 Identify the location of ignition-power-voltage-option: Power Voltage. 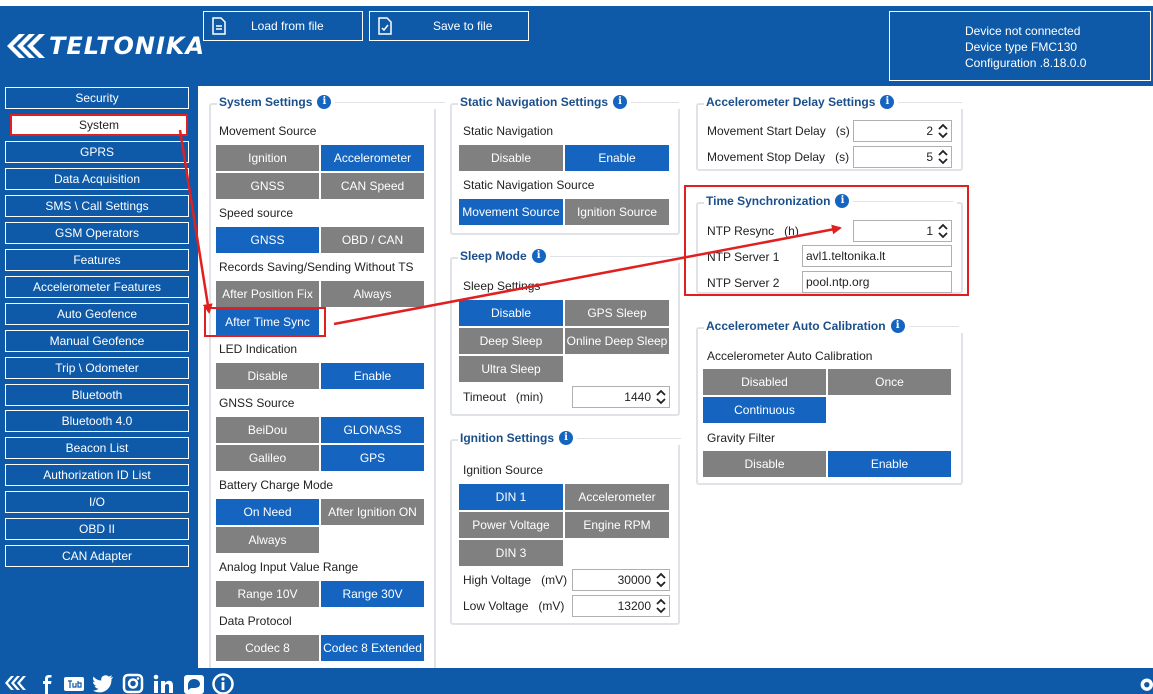
(511, 525).